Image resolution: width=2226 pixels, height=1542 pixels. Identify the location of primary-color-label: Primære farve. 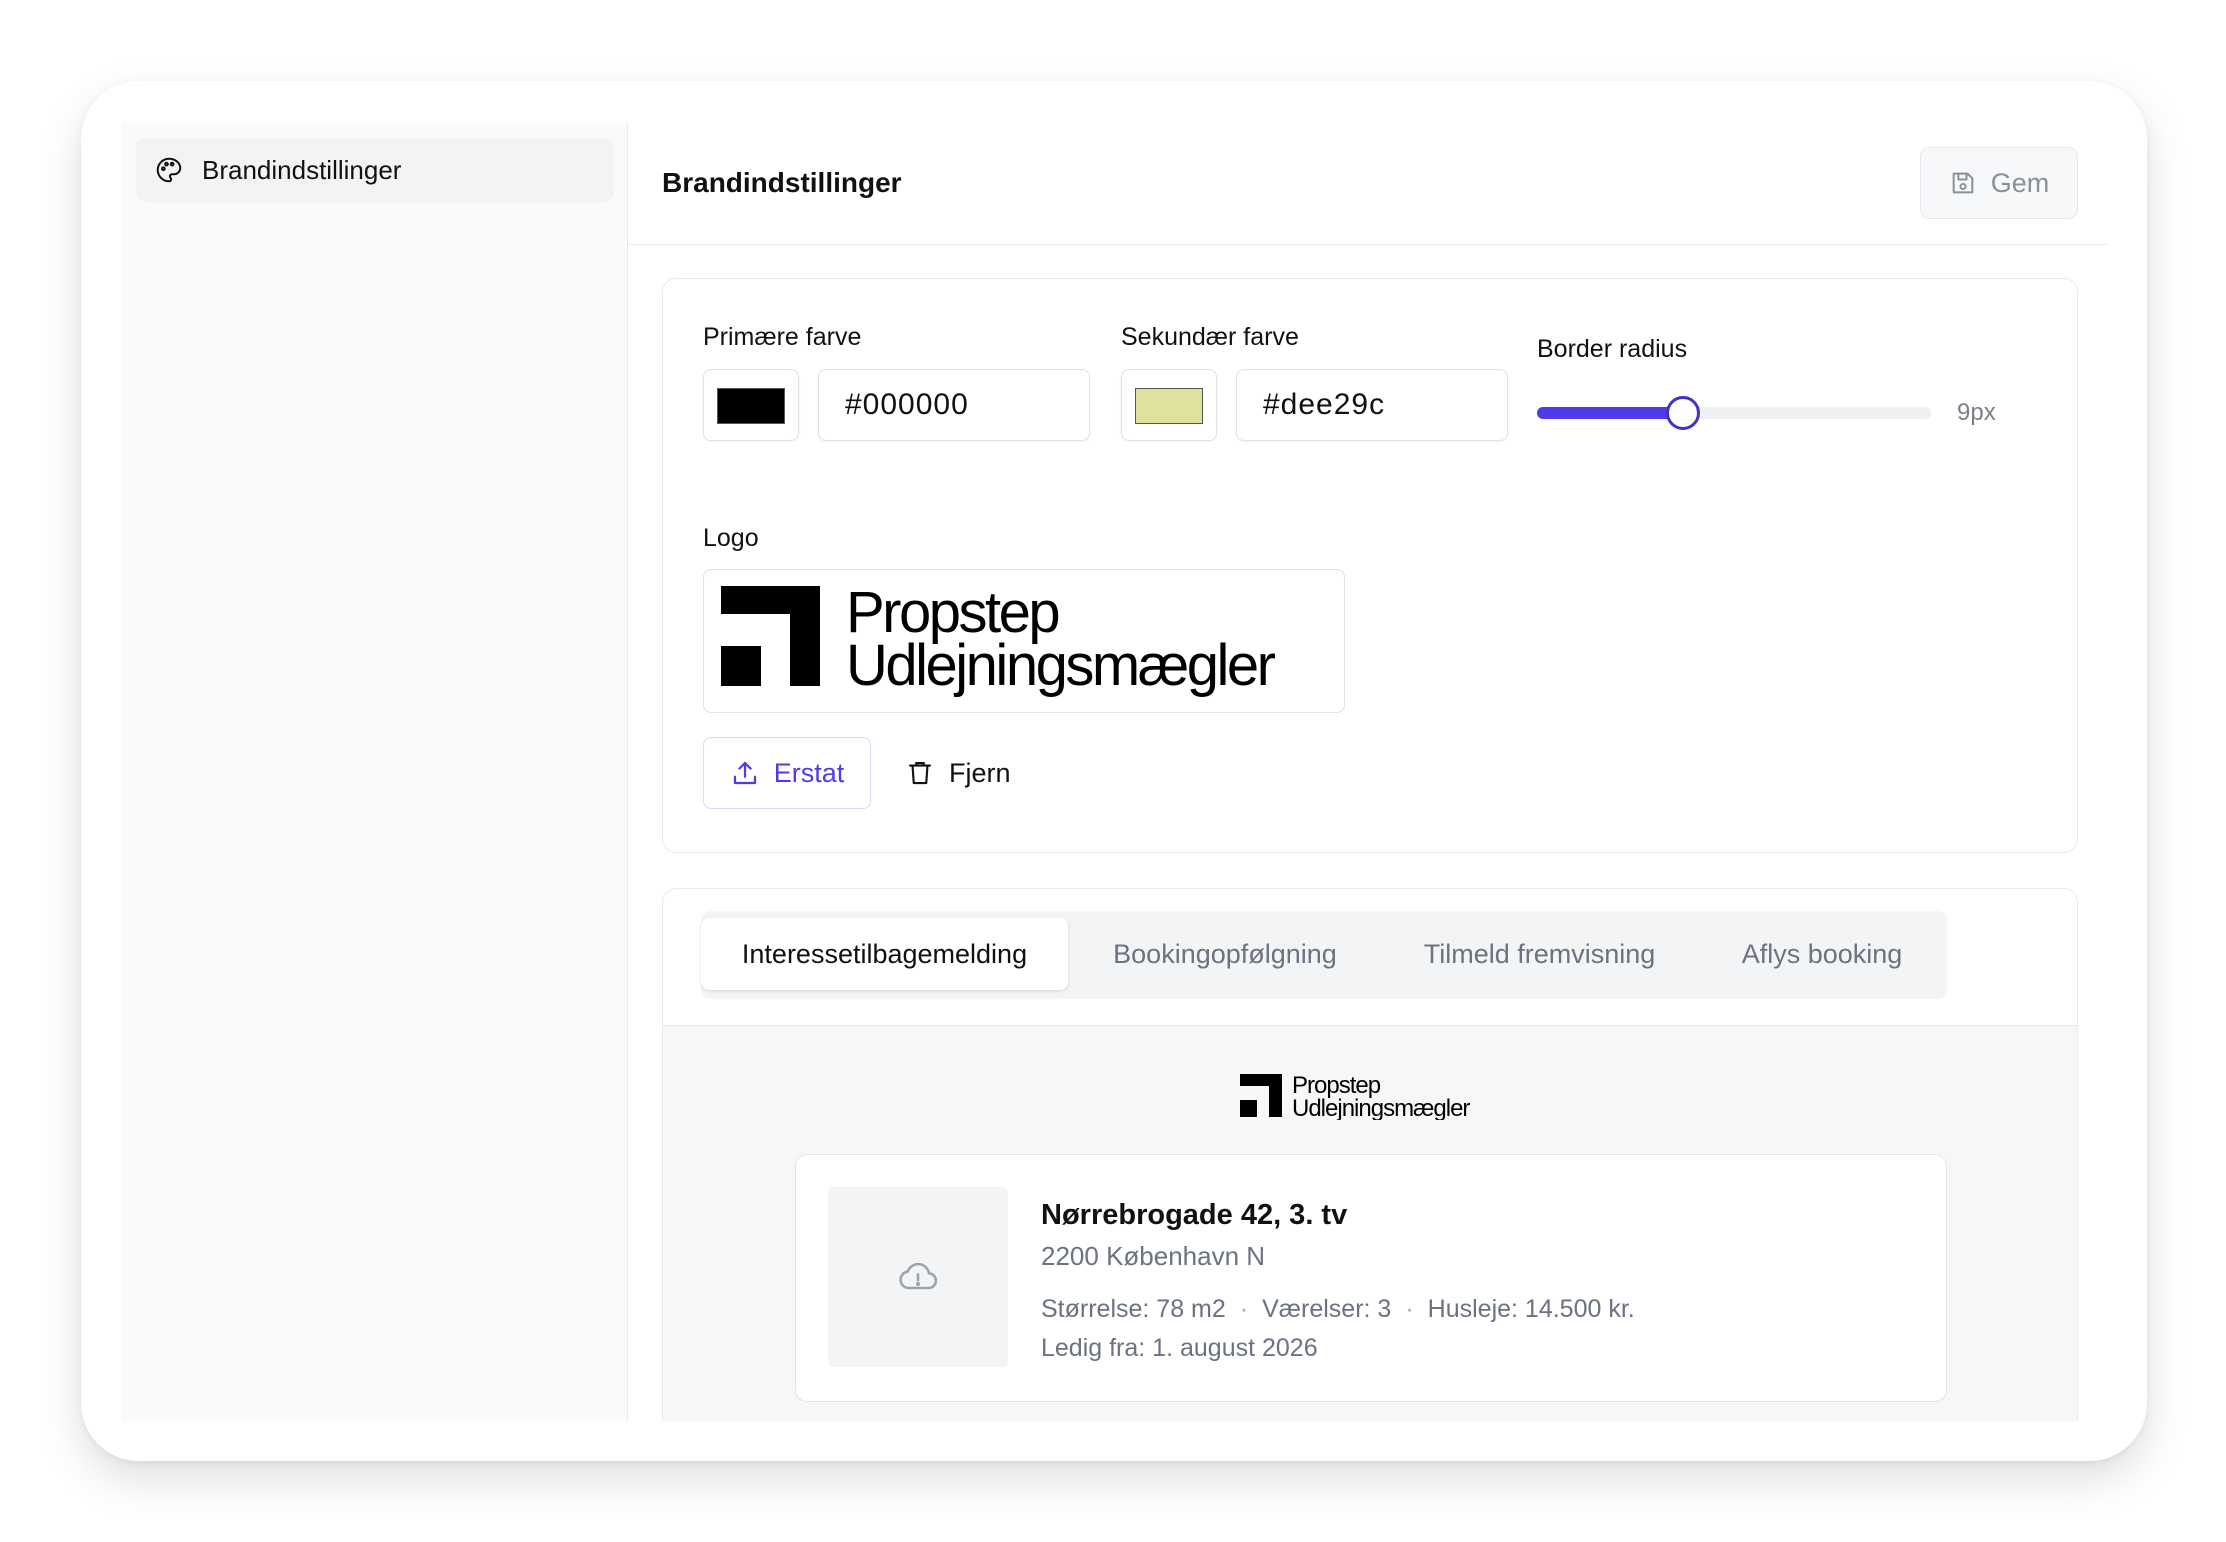
(782, 337).